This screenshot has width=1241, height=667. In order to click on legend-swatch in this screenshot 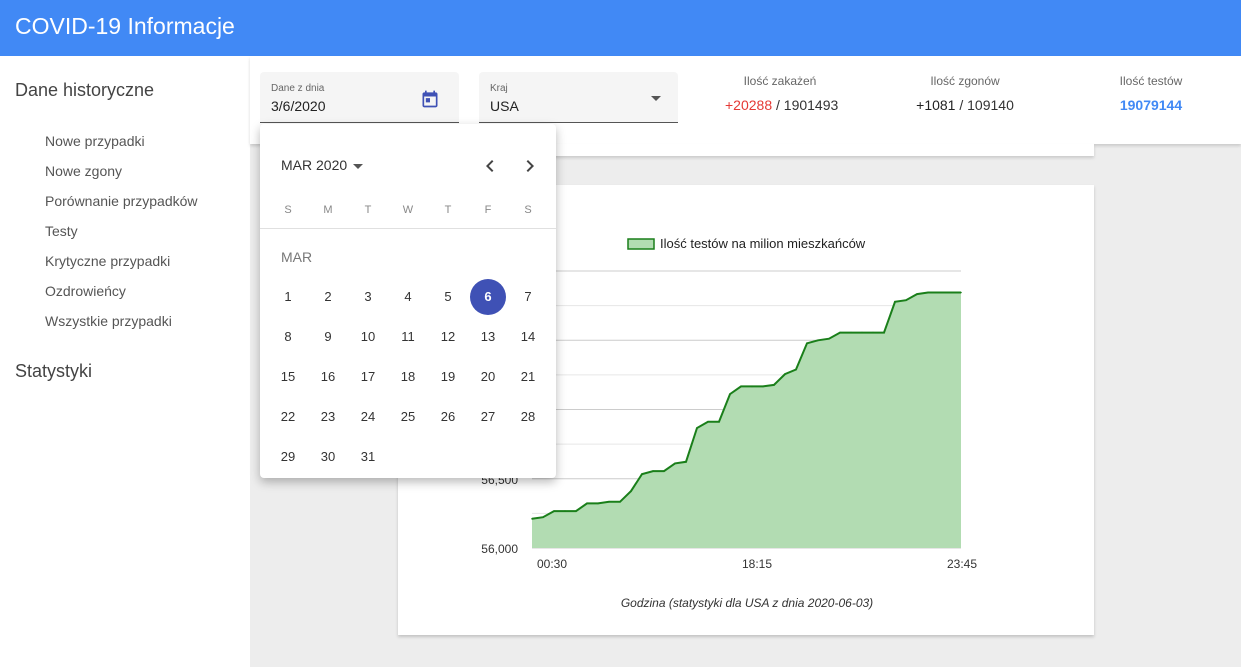, I will do `click(641, 244)`.